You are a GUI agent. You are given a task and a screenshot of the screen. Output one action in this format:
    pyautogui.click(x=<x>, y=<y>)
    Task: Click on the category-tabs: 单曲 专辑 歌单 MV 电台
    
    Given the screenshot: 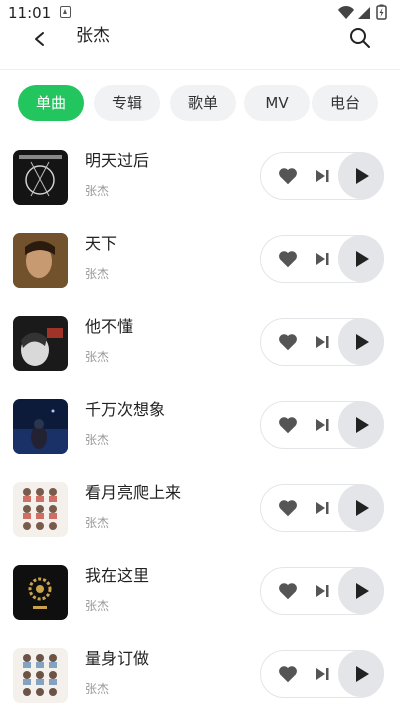 What is the action you would take?
    pyautogui.click(x=203, y=103)
    